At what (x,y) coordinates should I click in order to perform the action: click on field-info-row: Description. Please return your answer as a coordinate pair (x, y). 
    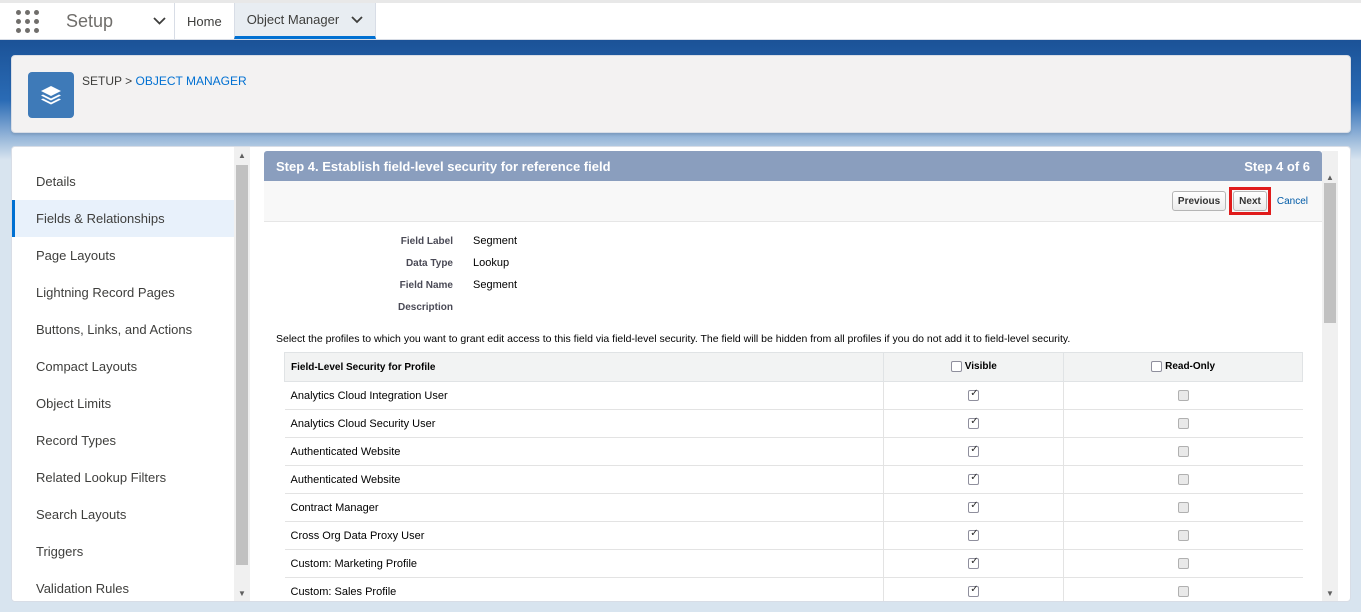
    Looking at the image, I should click on (564, 309).